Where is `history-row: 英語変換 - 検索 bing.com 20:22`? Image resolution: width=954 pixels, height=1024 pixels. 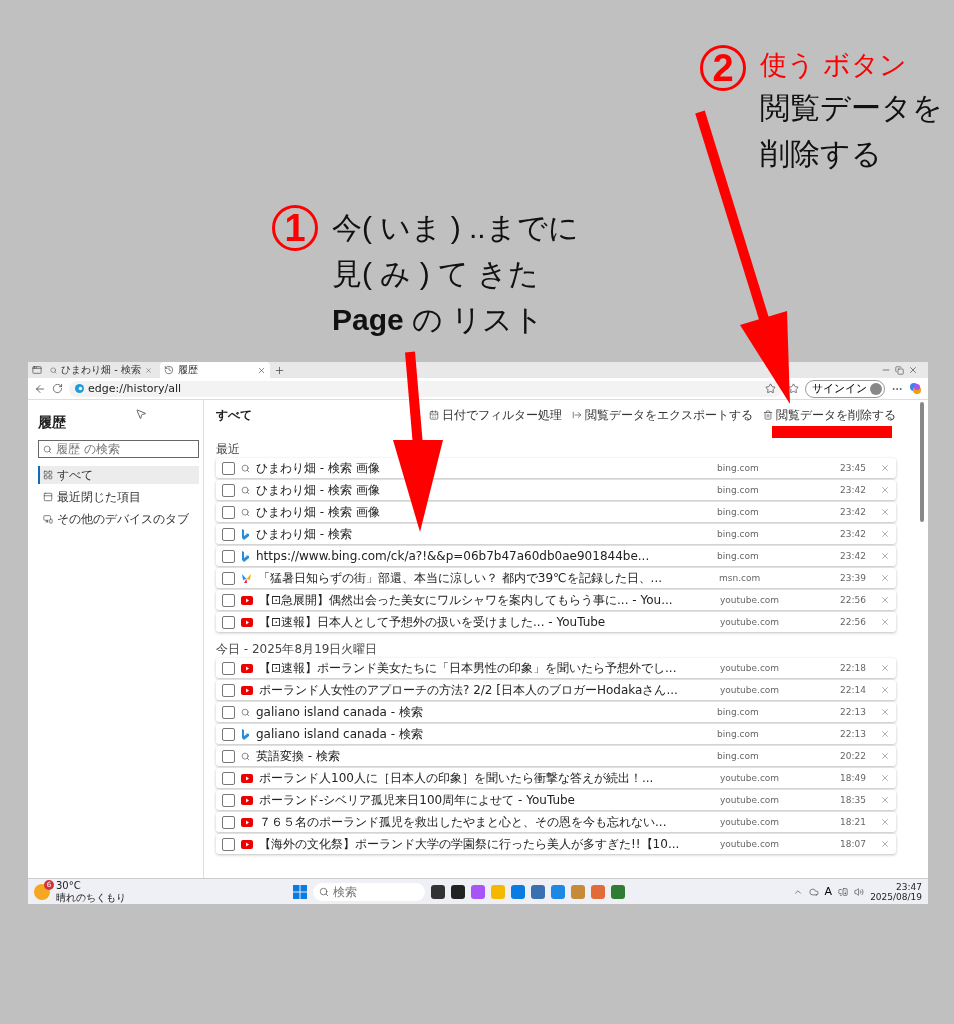 history-row: 英語変換 - 検索 bing.com 20:22 is located at coordinates (556, 756).